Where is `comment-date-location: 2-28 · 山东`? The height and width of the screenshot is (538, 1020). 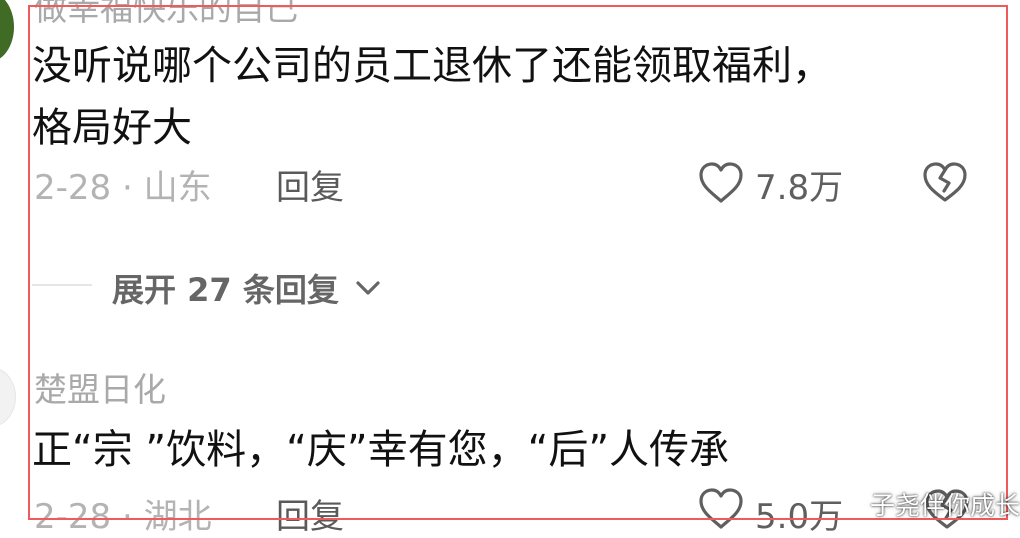 comment-date-location: 2-28 · 山东 is located at coordinates (123, 188).